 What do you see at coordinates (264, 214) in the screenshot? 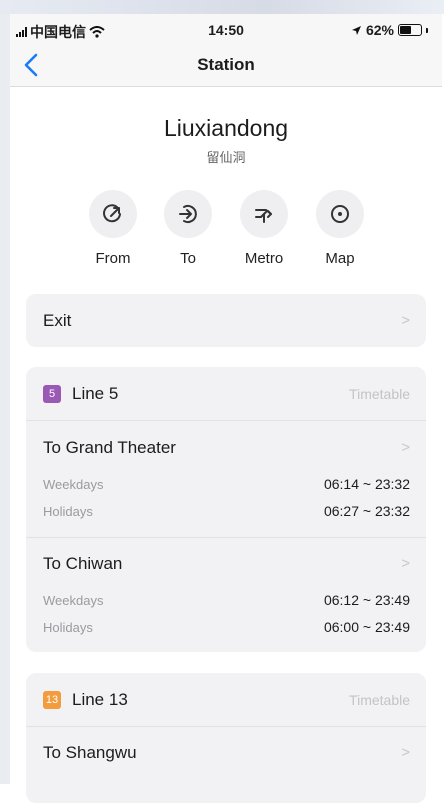
I see `metro-icon` at bounding box center [264, 214].